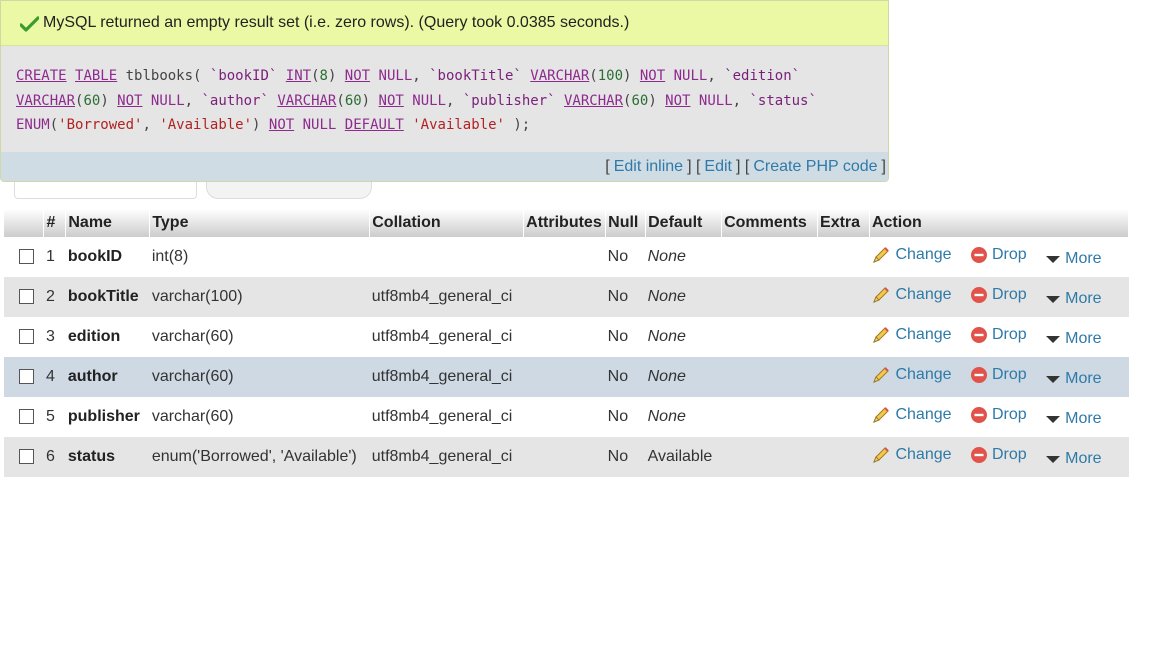 The height and width of the screenshot is (648, 1152). I want to click on check-icon, so click(29, 23).